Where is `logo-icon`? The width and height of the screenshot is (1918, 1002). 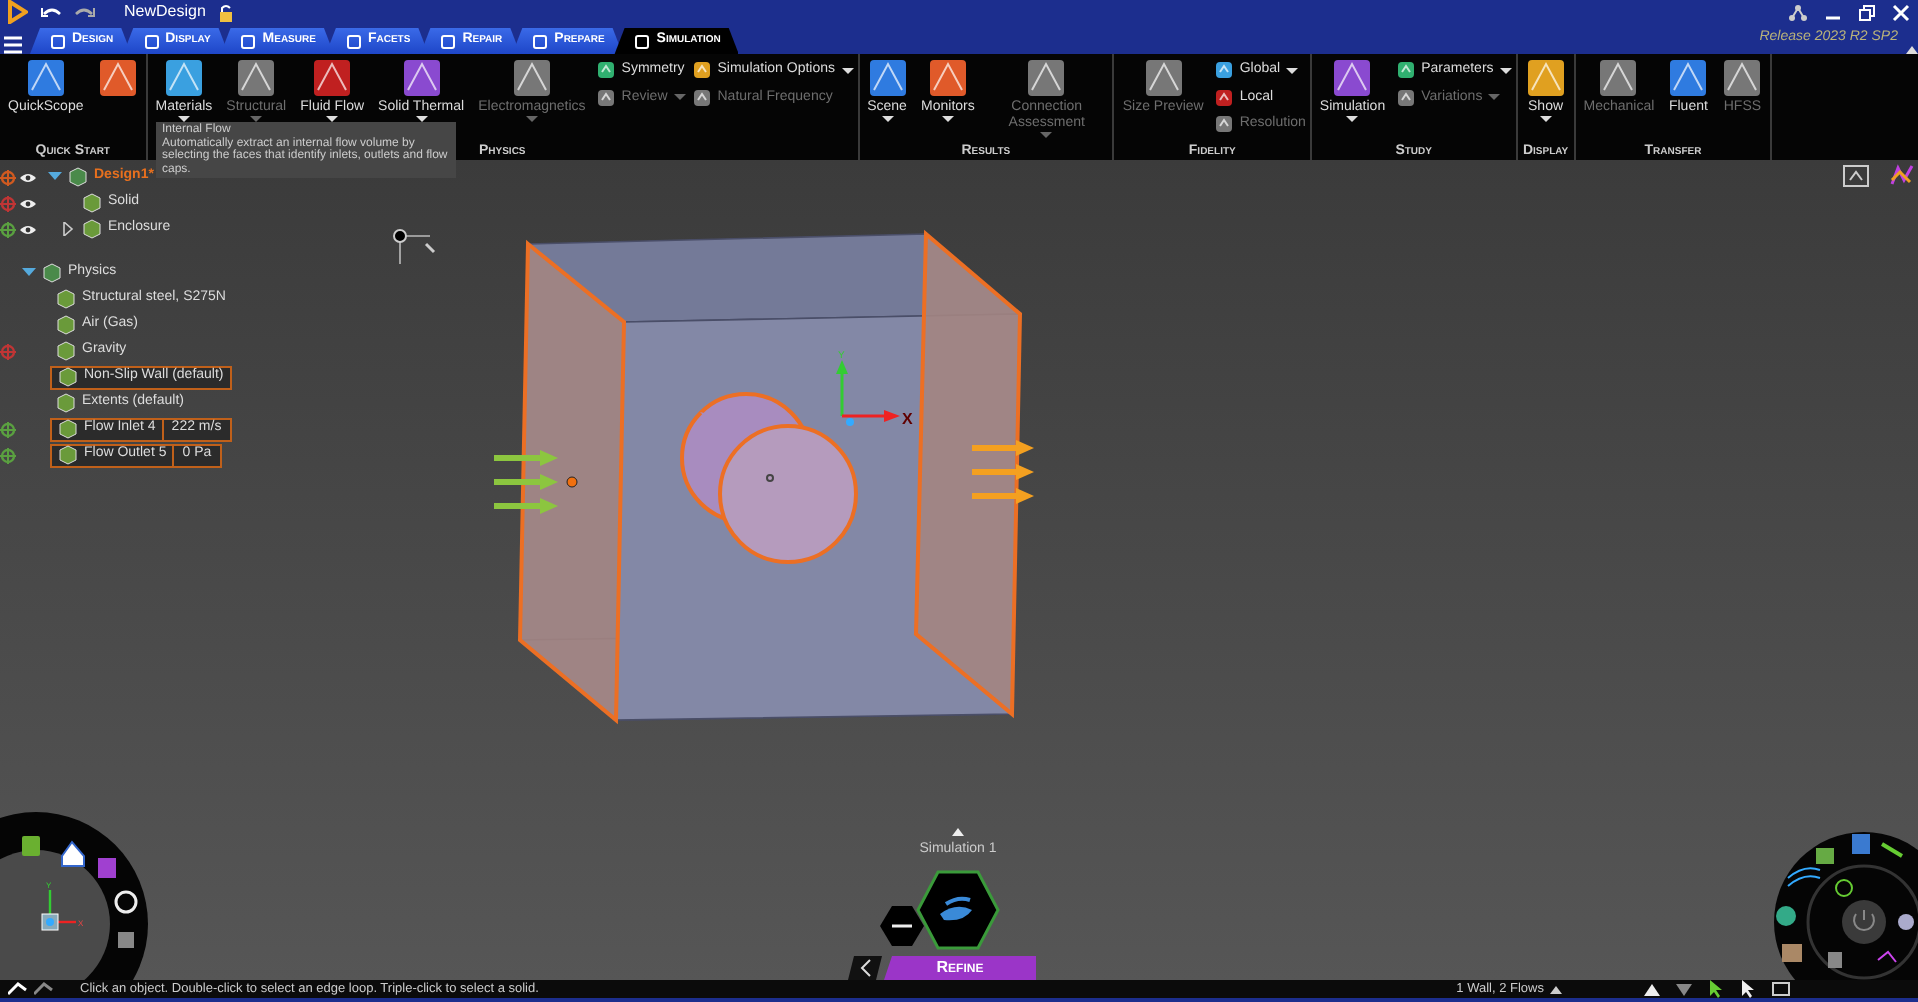 logo-icon is located at coordinates (18, 12).